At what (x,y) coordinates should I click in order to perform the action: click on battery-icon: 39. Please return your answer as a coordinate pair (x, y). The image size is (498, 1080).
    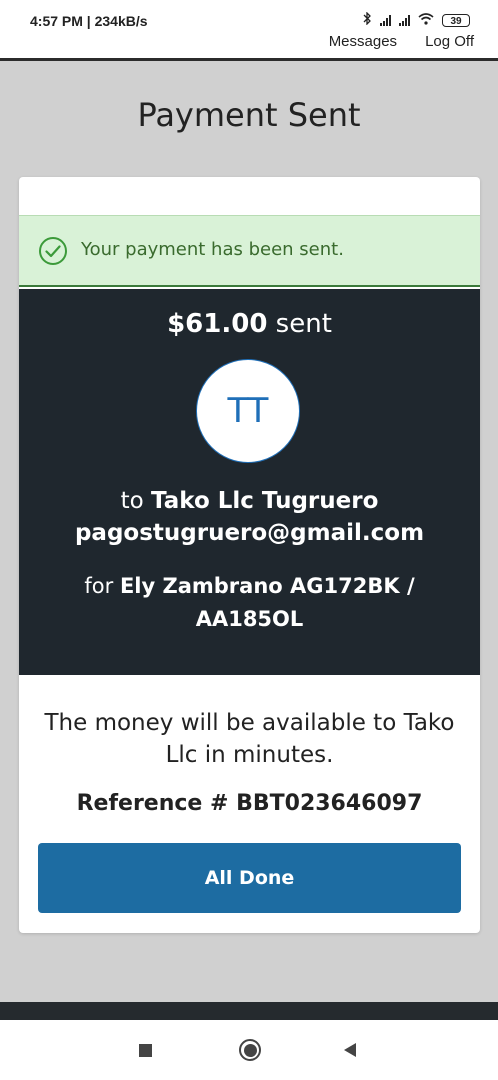
    Looking at the image, I should click on (456, 20).